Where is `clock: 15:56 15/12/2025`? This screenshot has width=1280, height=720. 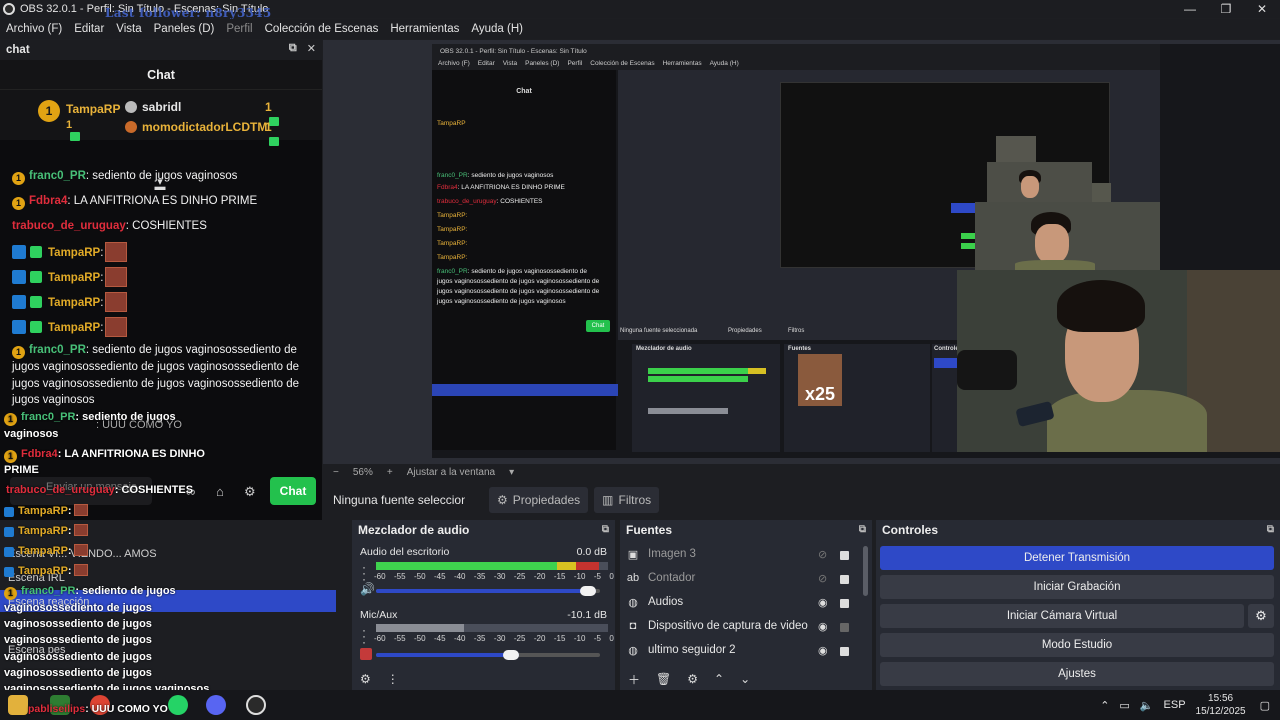 clock: 15:56 15/12/2025 is located at coordinates (1221, 705).